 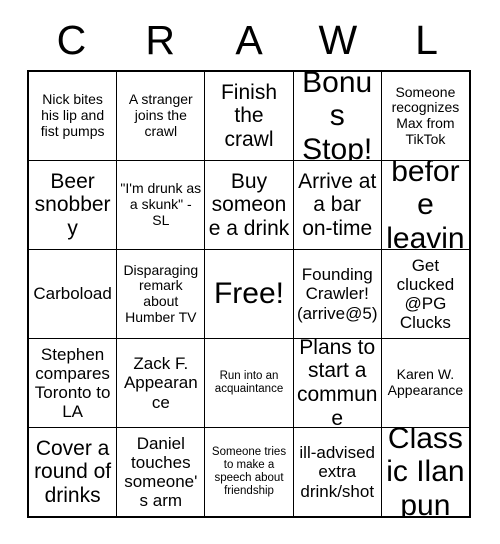 I want to click on bingo-cell-r4c1: Stephen compares Toronto to LA, so click(x=72, y=383).